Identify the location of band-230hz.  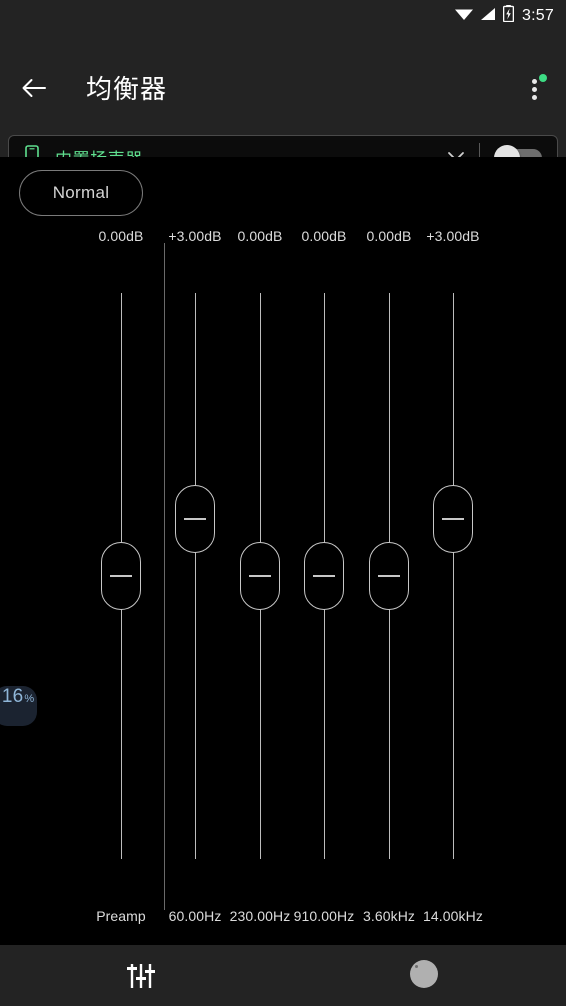
(260, 551).